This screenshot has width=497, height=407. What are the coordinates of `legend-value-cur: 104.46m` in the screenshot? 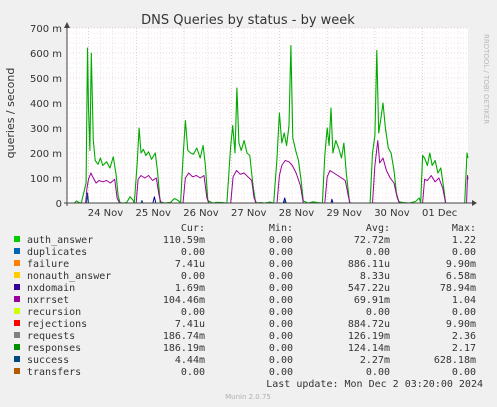 It's located at (184, 300).